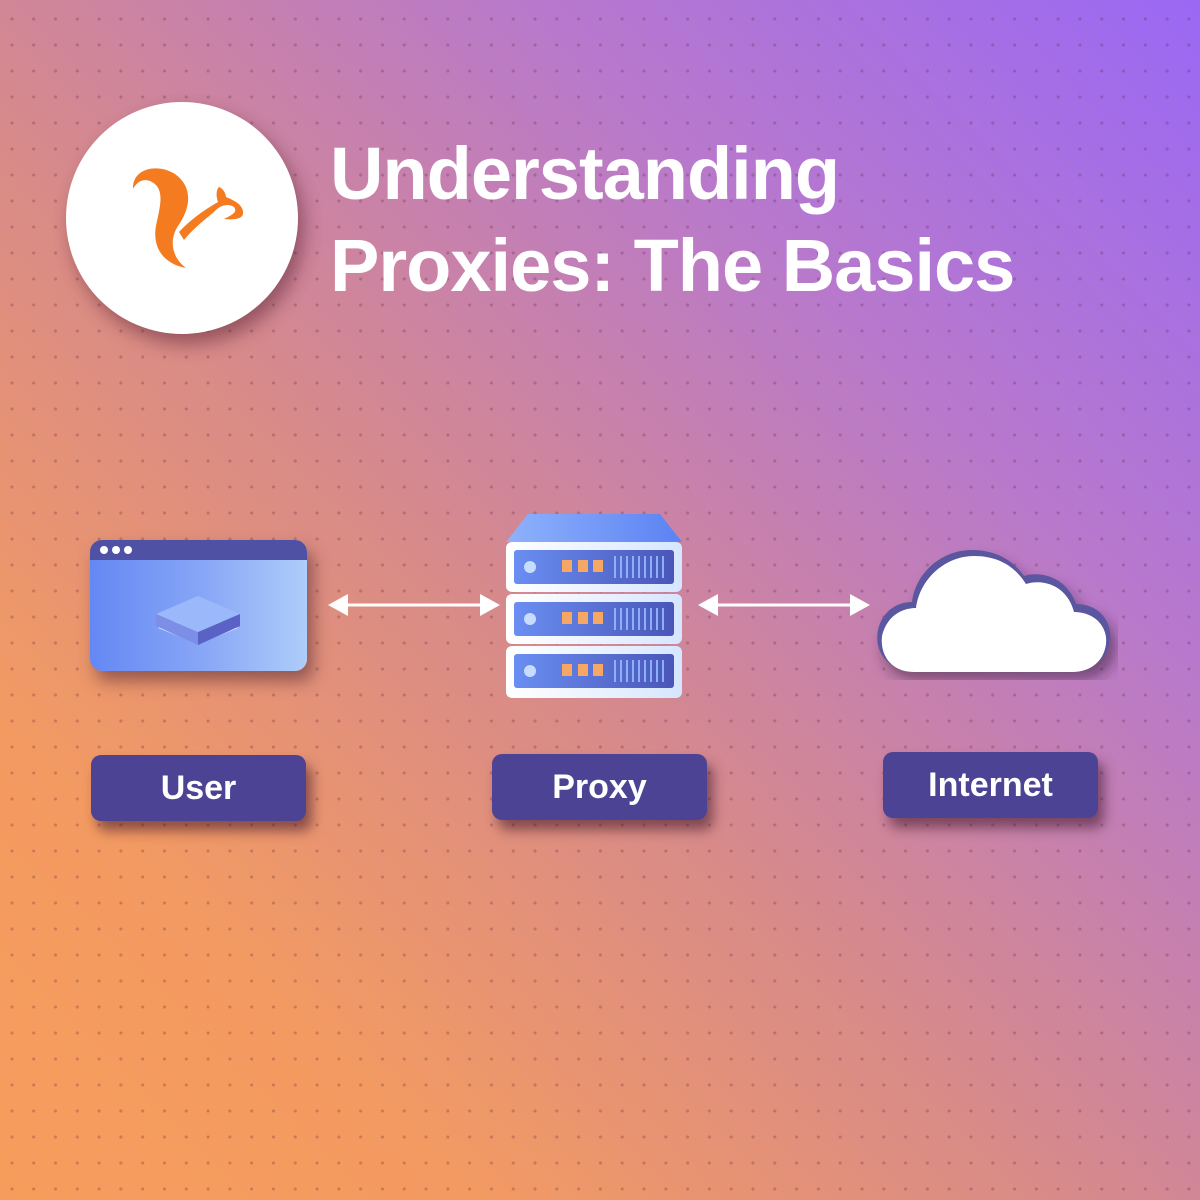  I want to click on user-label-text: User, so click(198, 787).